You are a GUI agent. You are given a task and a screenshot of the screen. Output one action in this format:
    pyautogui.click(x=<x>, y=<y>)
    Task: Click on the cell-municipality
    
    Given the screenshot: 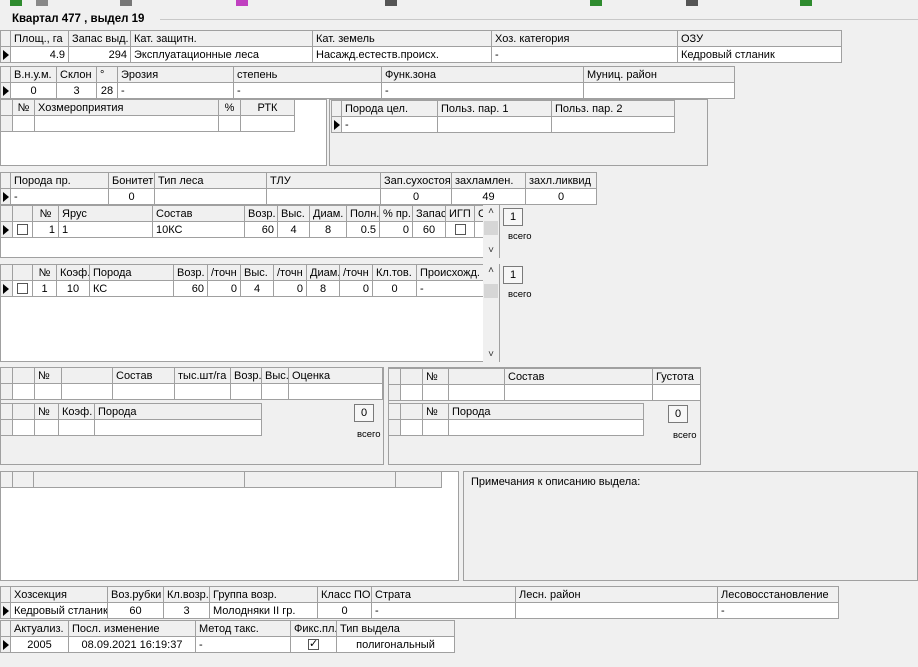 What is the action you would take?
    pyautogui.click(x=659, y=90)
    